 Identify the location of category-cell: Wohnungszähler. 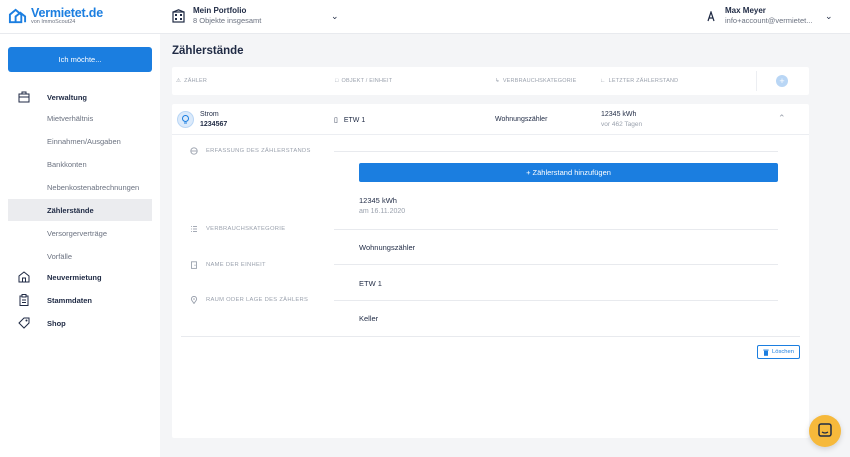
(521, 119).